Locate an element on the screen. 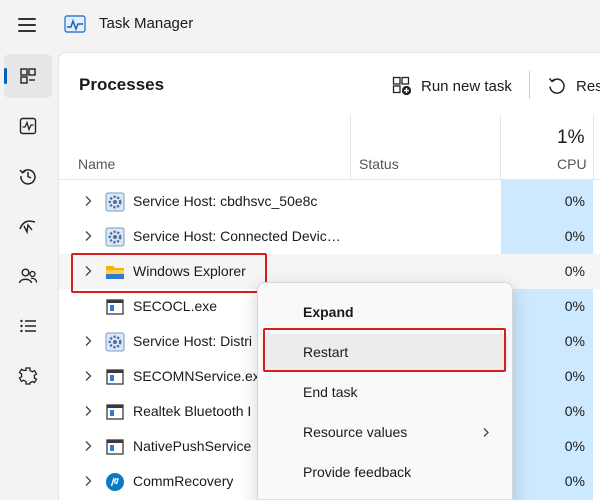  restart-task-label: Res is located at coordinates (588, 86).